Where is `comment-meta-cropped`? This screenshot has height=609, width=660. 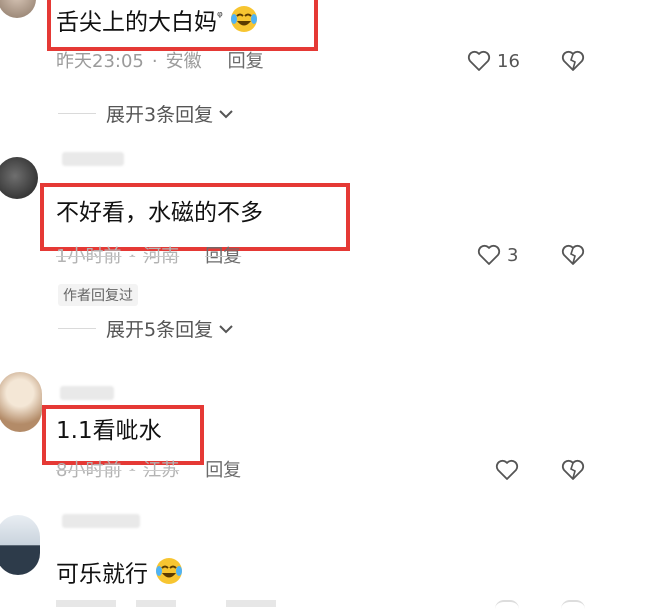 comment-meta-cropped is located at coordinates (186, 603).